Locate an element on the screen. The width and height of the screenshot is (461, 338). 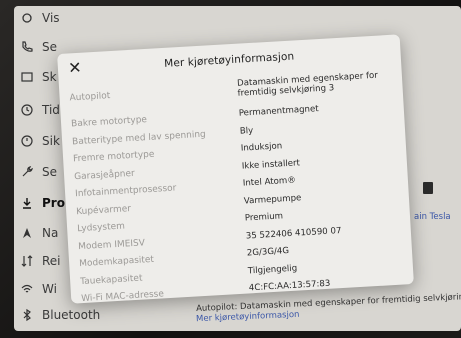
sidebar-item-screen: Sk is located at coordinates (38, 77).